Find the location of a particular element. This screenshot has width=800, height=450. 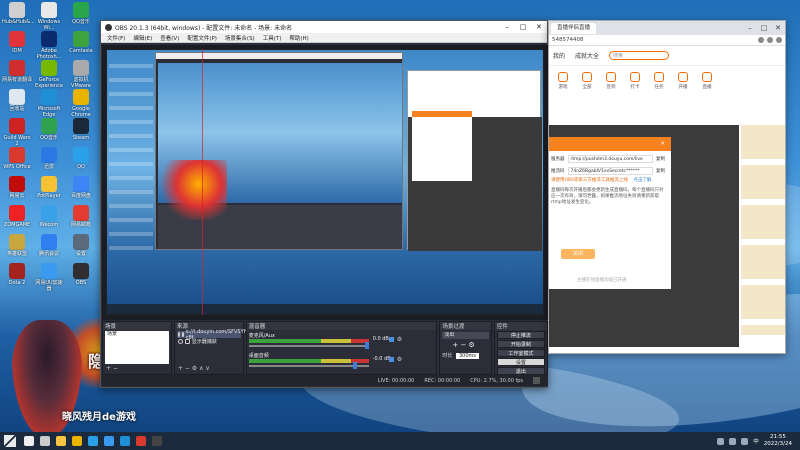

exit-button: 退出 is located at coordinates (520, 371).